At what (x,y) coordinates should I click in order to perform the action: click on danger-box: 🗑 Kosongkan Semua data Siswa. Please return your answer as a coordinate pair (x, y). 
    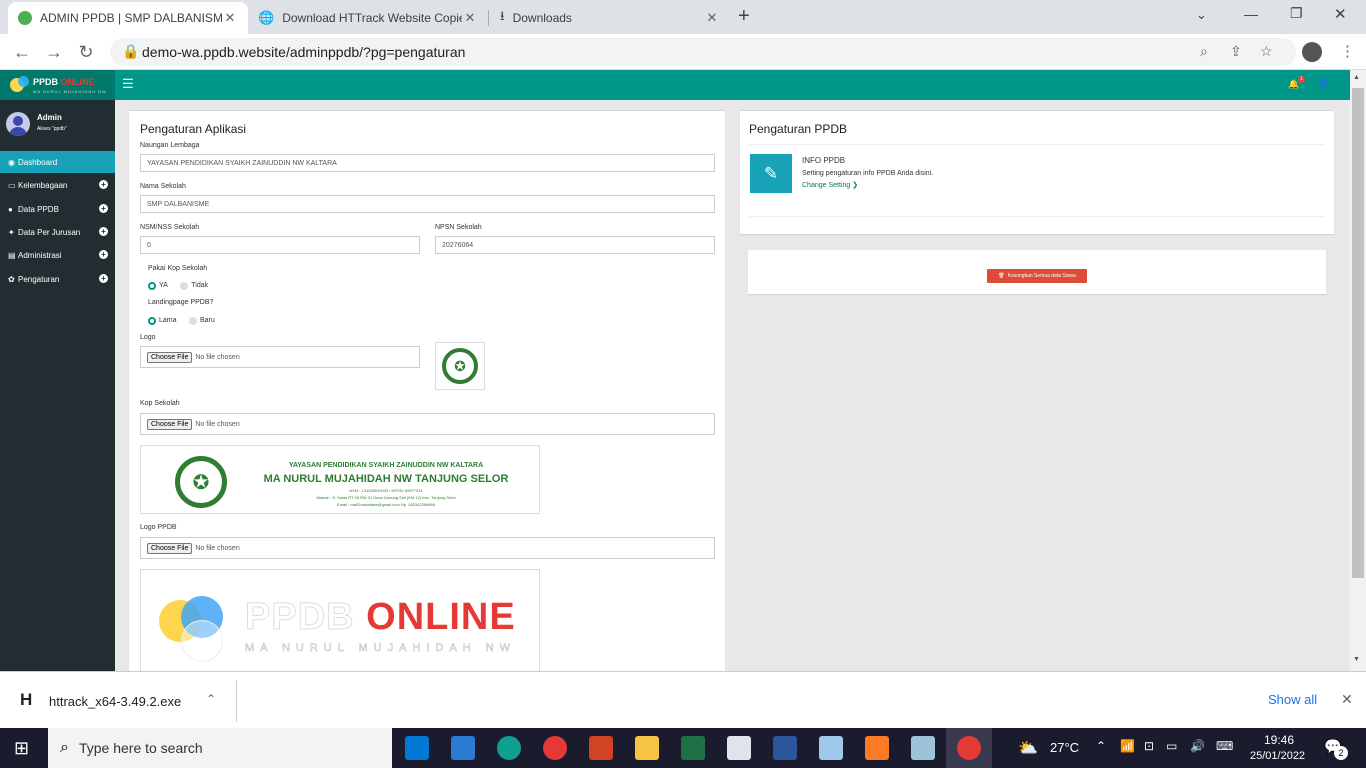
    Looking at the image, I should click on (1037, 272).